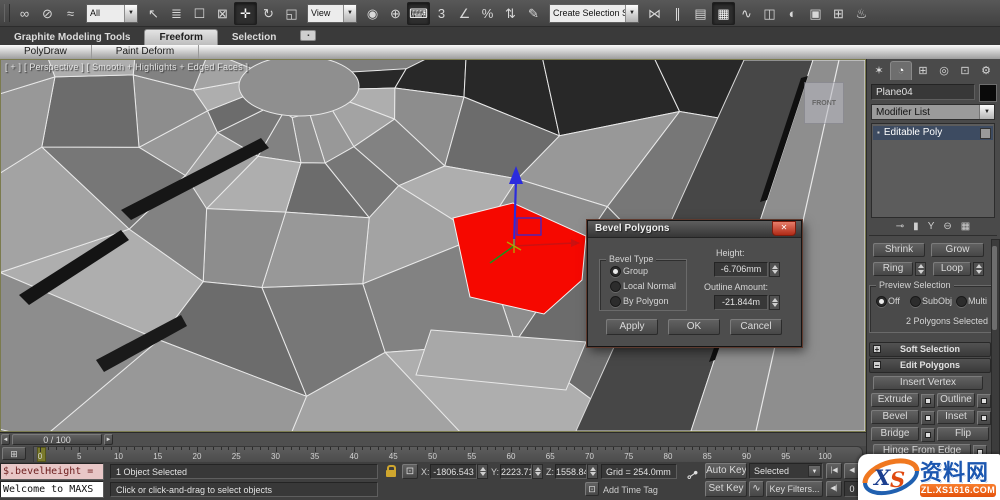 The width and height of the screenshot is (1000, 500). What do you see at coordinates (786, 471) in the screenshot?
I see `key-mode-dropdown: Selected ▼` at bounding box center [786, 471].